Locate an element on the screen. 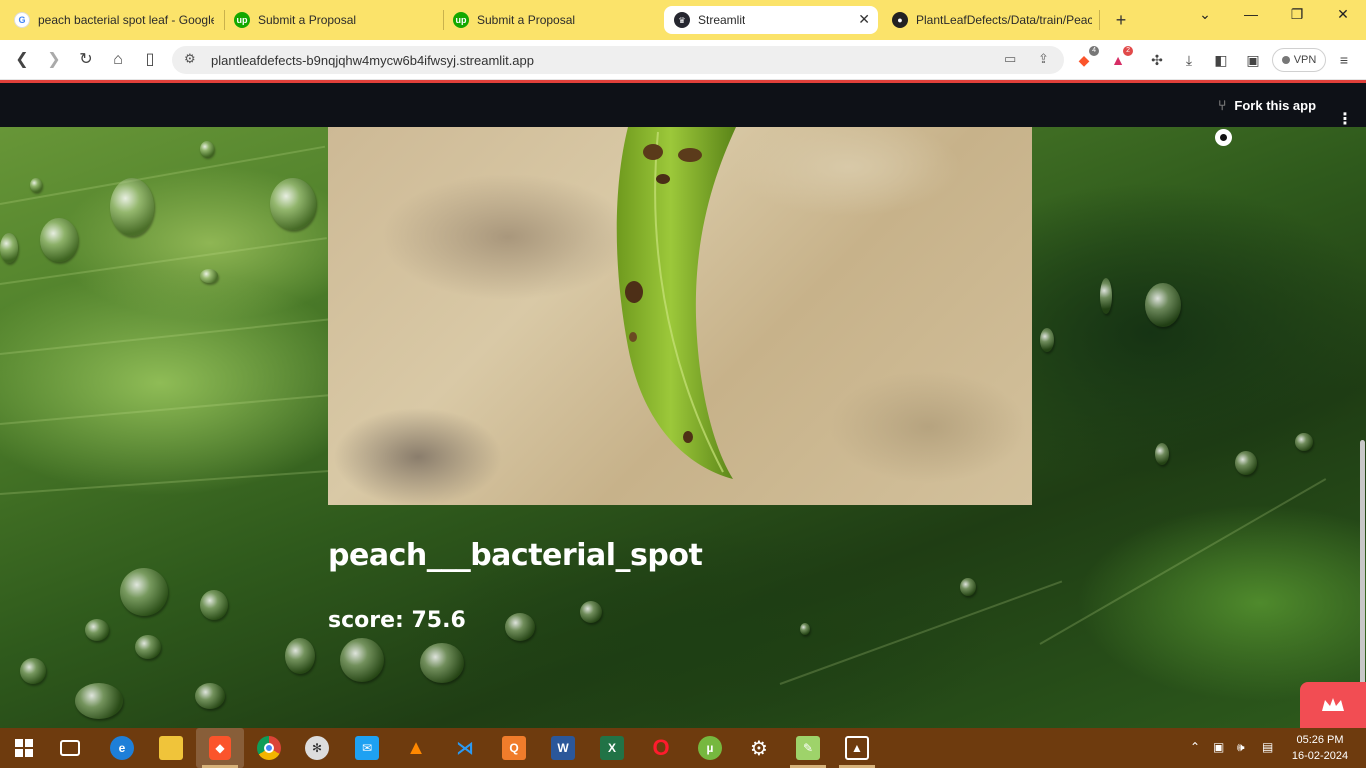  utorrent-icon: µ is located at coordinates (710, 748).